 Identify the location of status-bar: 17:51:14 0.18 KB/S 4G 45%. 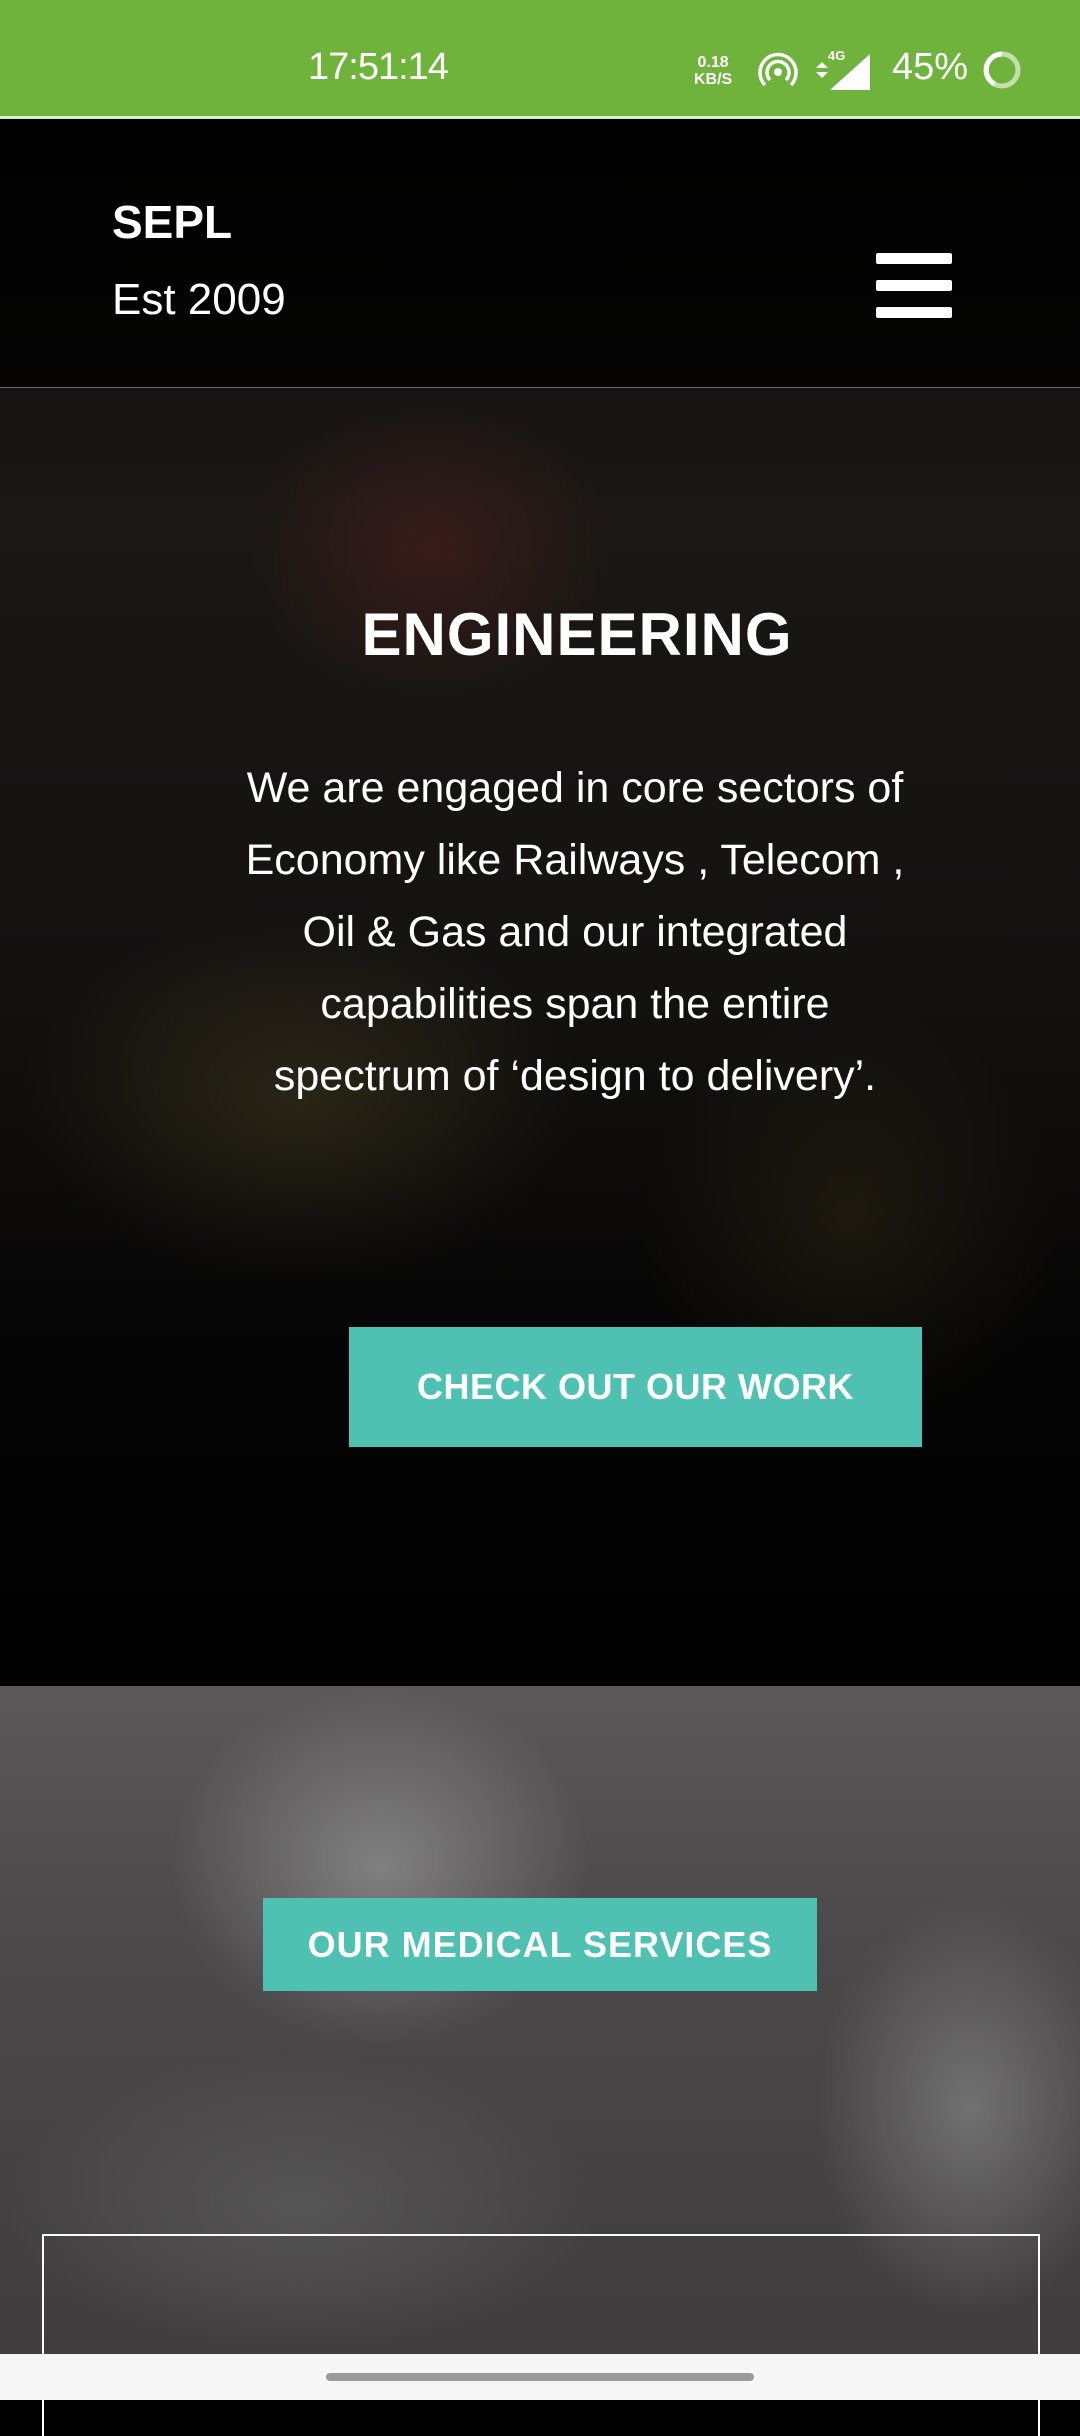
(540, 59).